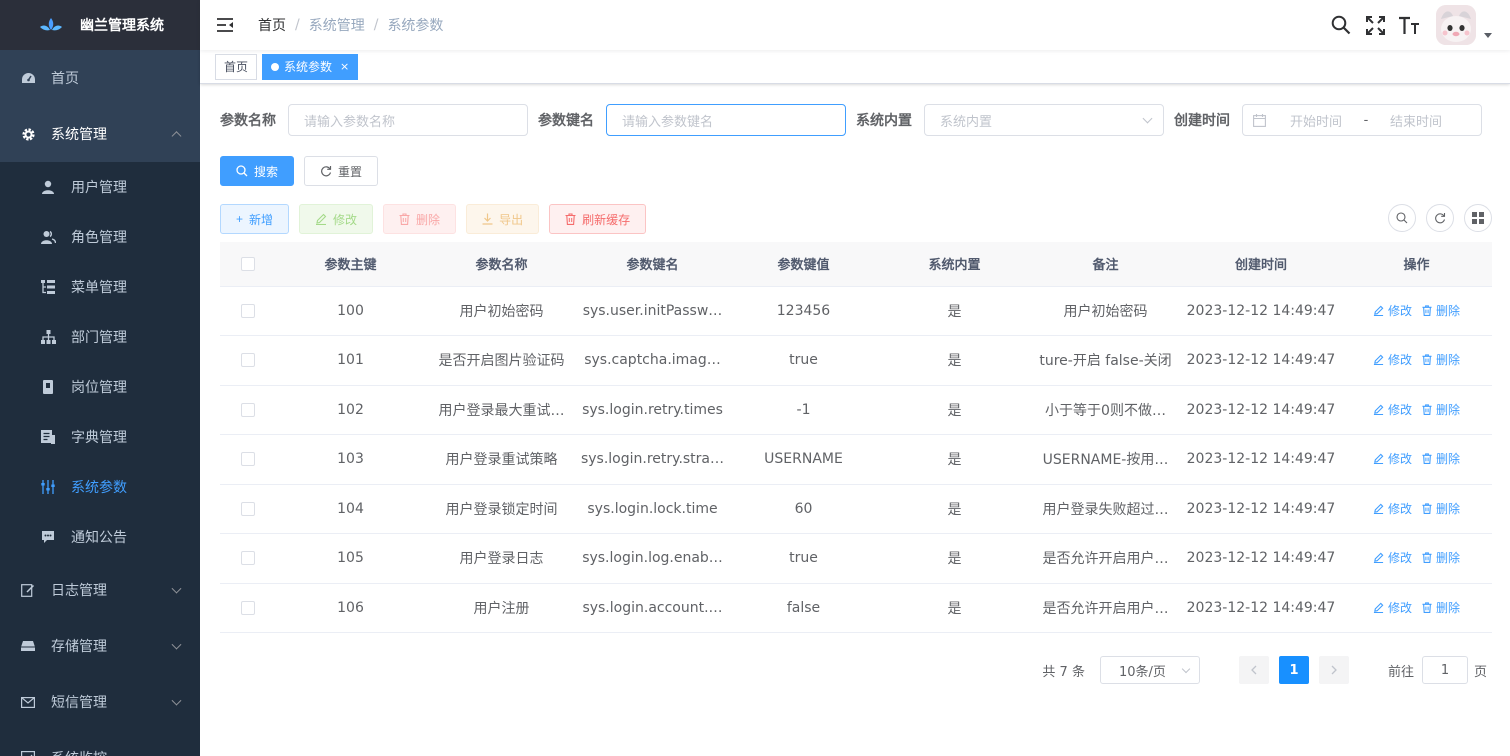 The width and height of the screenshot is (1510, 756). I want to click on sidebar-item-label: 系统参数, so click(99, 488).